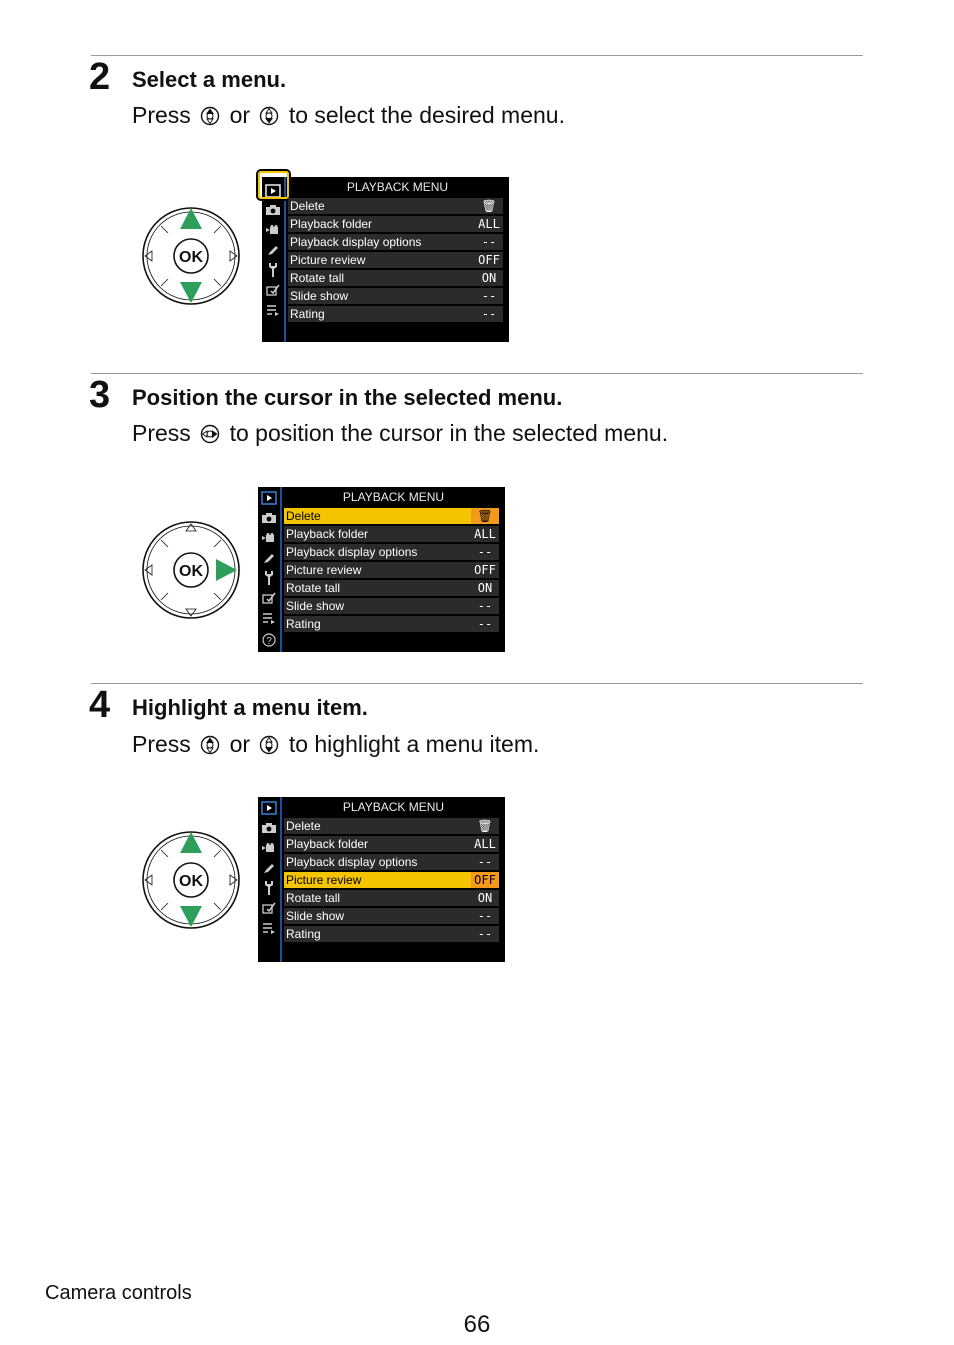  I want to click on instruction-text: to highlight a menu item., so click(414, 744).